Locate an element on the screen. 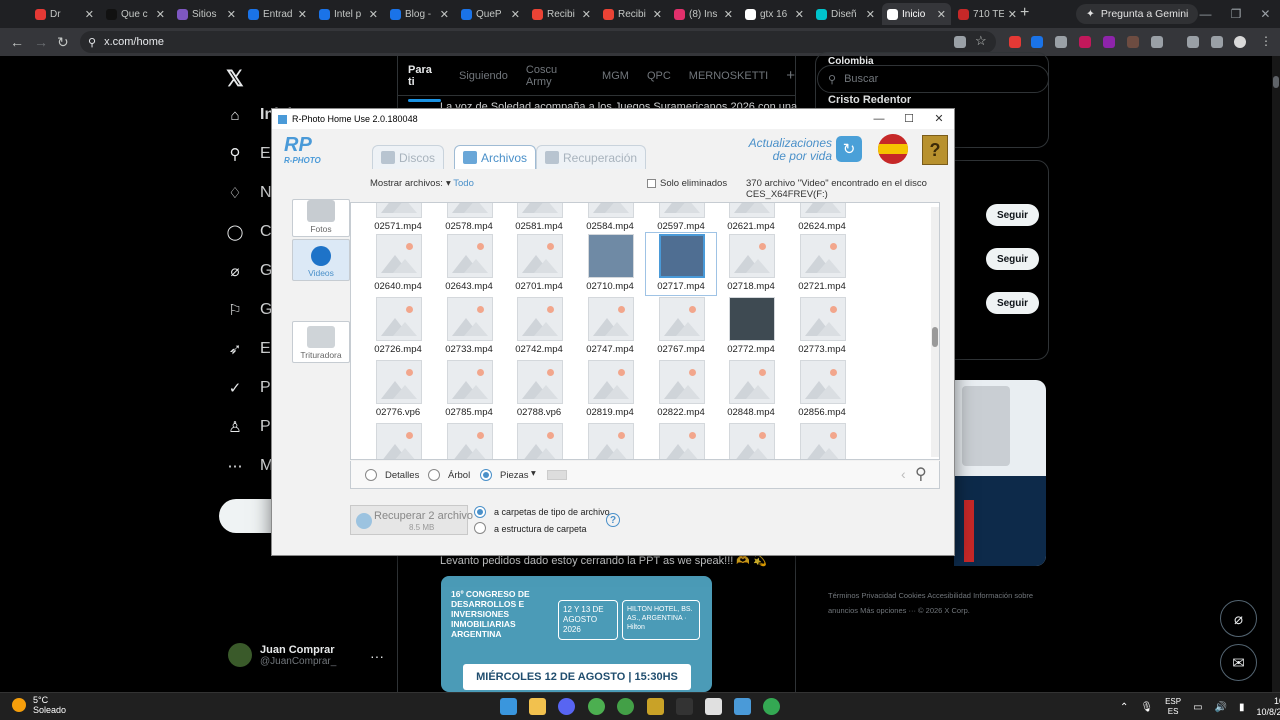  trend-item: Cristo Redentor is located at coordinates (869, 100).